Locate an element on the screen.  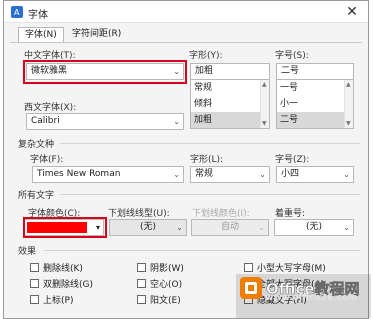
western-font-value: Calibri is located at coordinates (45, 121).